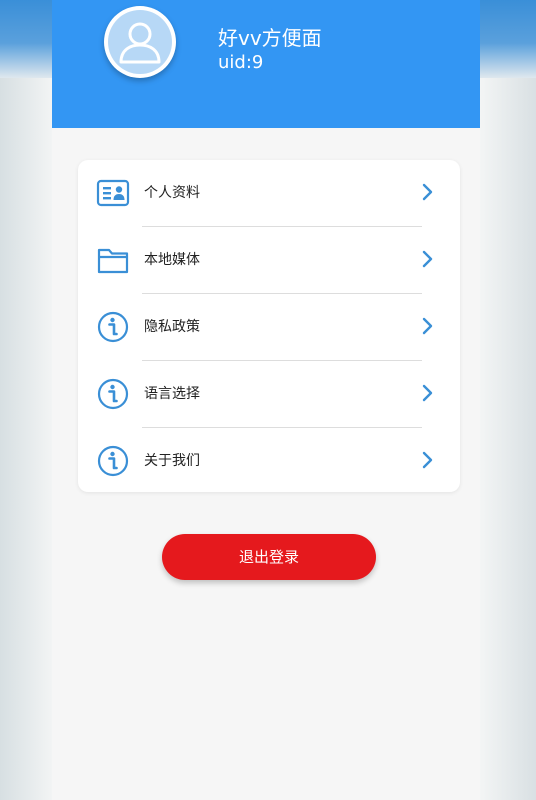  I want to click on menu-item-language: 语言选择, so click(269, 394).